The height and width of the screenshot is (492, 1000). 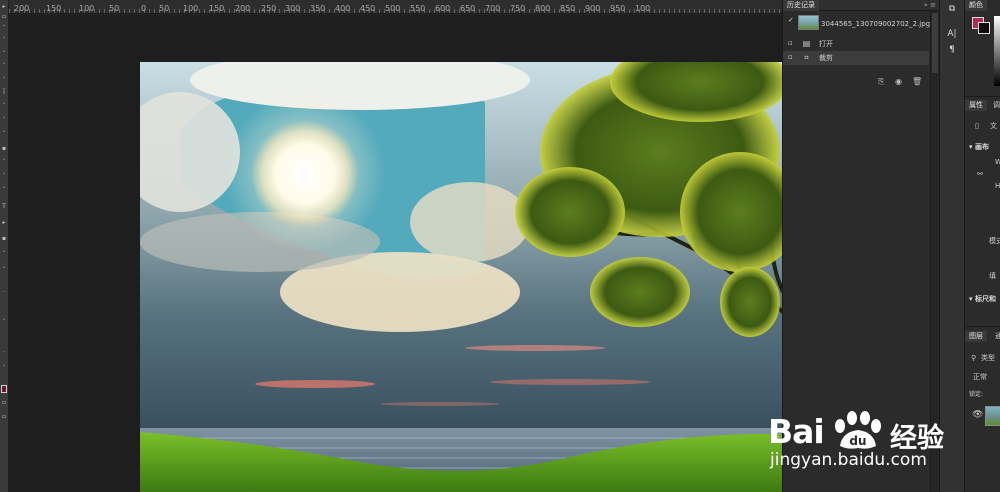 I want to click on document-icon: ▯, so click(x=977, y=126).